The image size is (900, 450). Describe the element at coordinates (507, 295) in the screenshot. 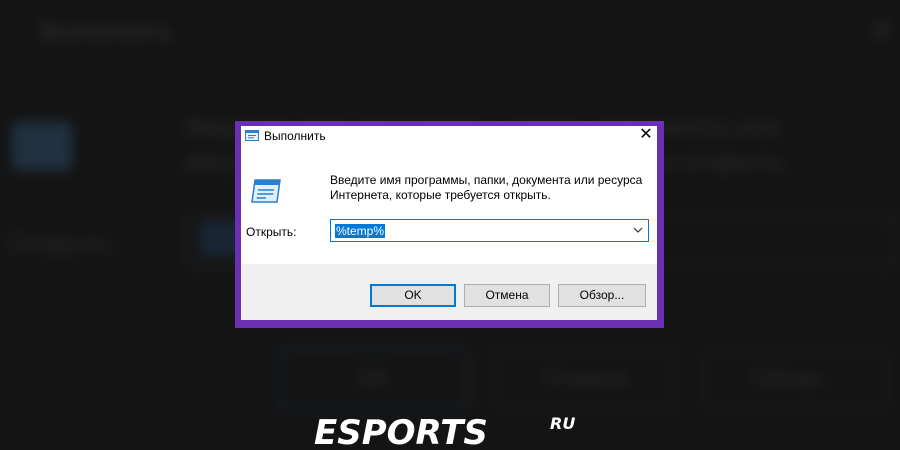

I see `cancel-button: Отмена` at that location.